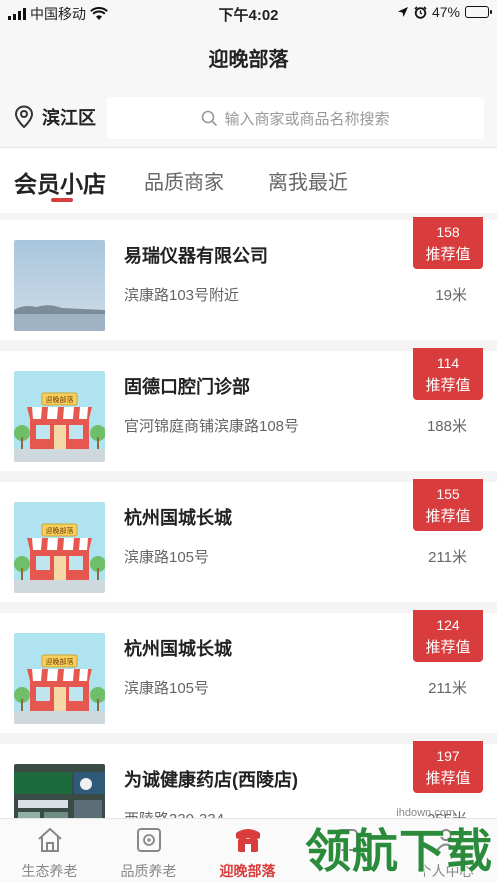 This screenshot has height=883, width=497. Describe the element at coordinates (148, 871) in the screenshot. I see `tabbar-label: 品质养老` at that location.